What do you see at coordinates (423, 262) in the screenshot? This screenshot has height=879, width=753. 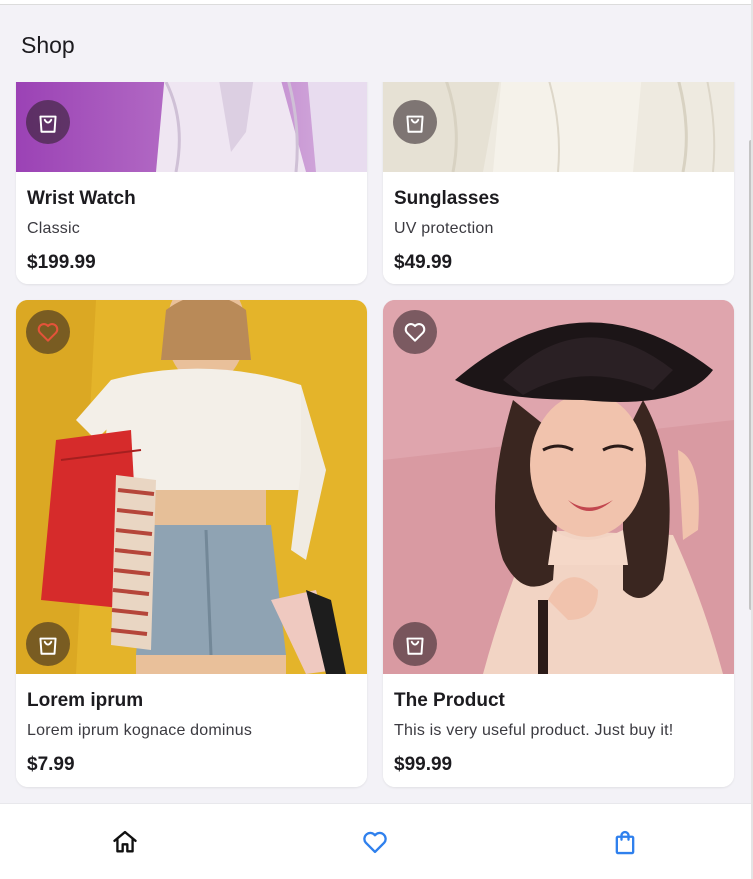 I see `product-price: $49.99` at bounding box center [423, 262].